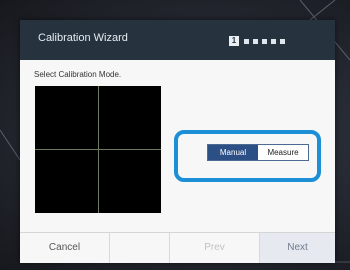  I want to click on dialog-title: Calibration Wizard, so click(83, 38).